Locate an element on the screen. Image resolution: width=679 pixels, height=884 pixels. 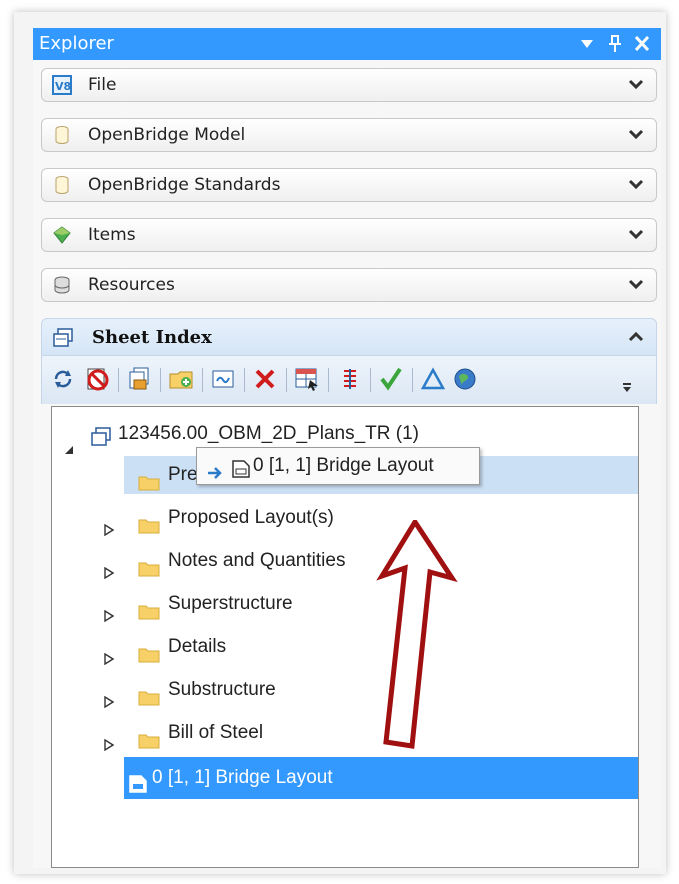
add-folder-icon is located at coordinates (181, 379).